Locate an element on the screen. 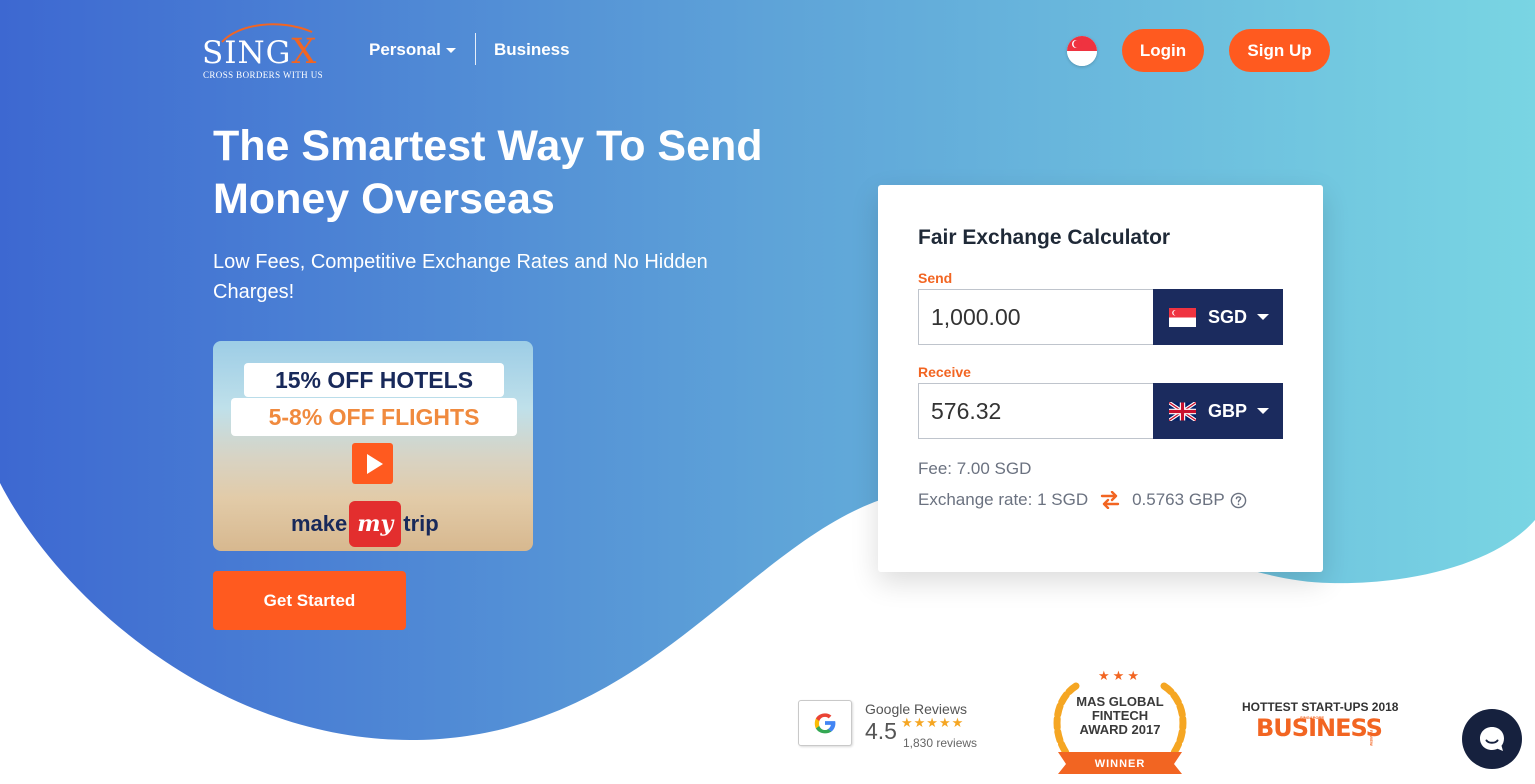 The width and height of the screenshot is (1535, 784). region-selector is located at coordinates (1082, 51).